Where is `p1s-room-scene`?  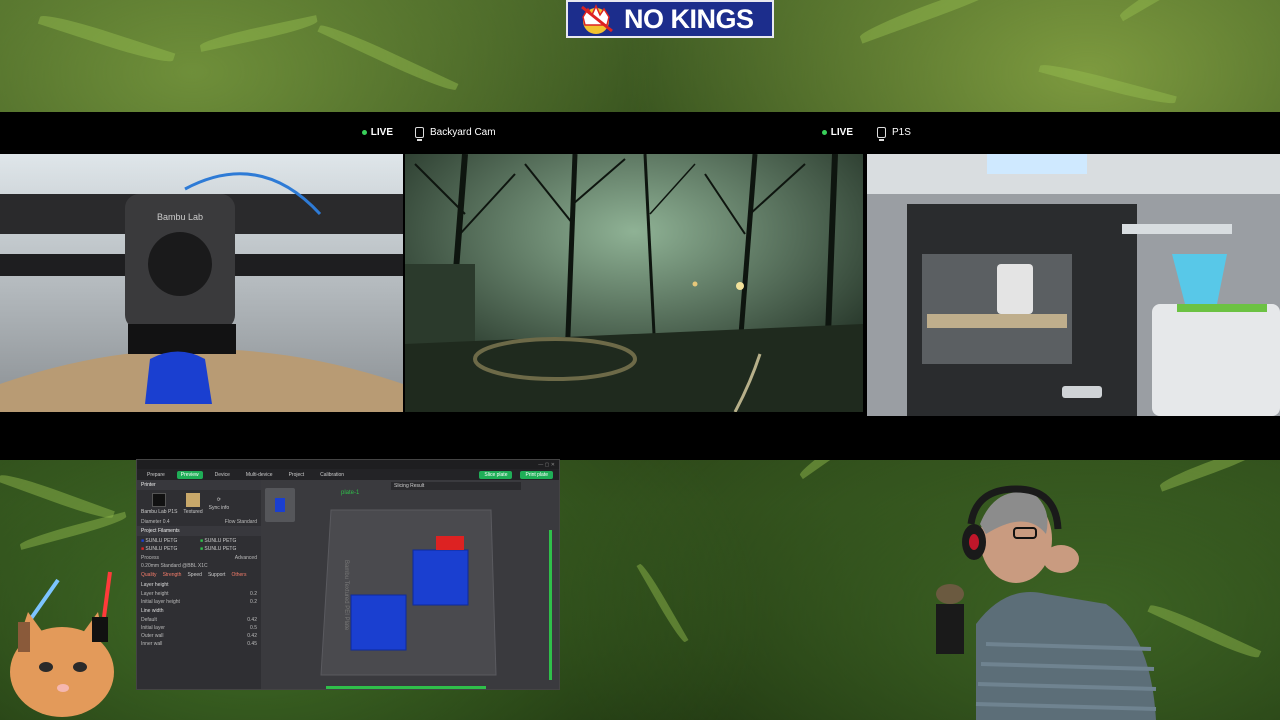
p1s-room-scene is located at coordinates (1073, 285).